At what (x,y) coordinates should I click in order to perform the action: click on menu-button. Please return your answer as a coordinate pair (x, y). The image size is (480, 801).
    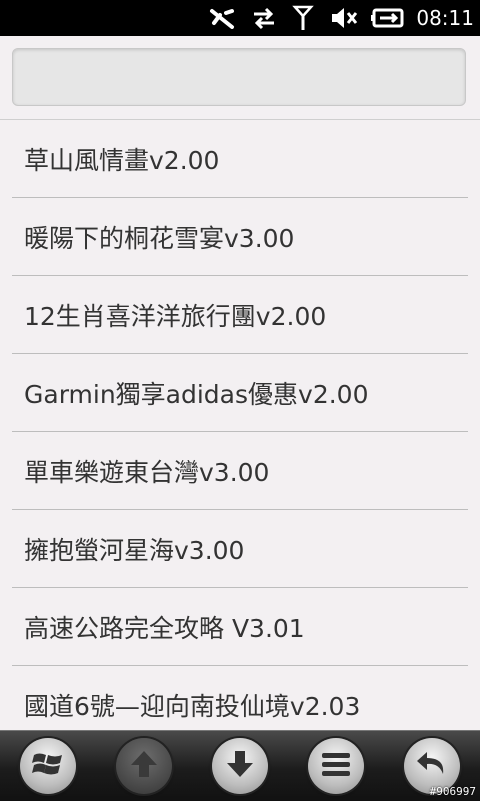
    Looking at the image, I should click on (336, 766).